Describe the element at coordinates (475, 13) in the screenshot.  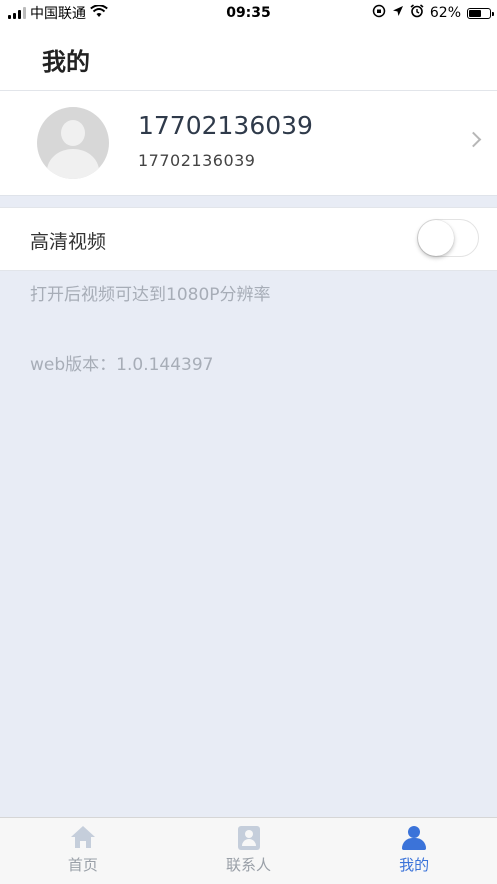
I see `battery-fill` at that location.